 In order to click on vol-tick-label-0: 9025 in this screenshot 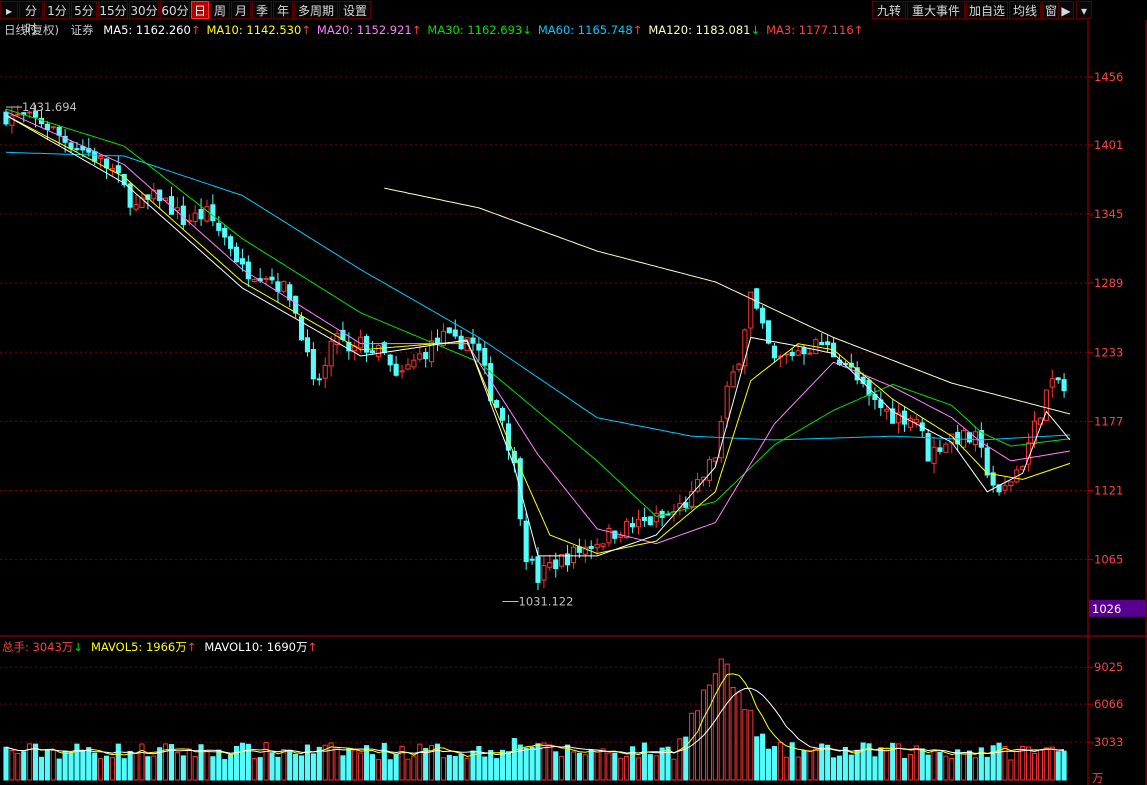, I will do `click(1108, 667)`.